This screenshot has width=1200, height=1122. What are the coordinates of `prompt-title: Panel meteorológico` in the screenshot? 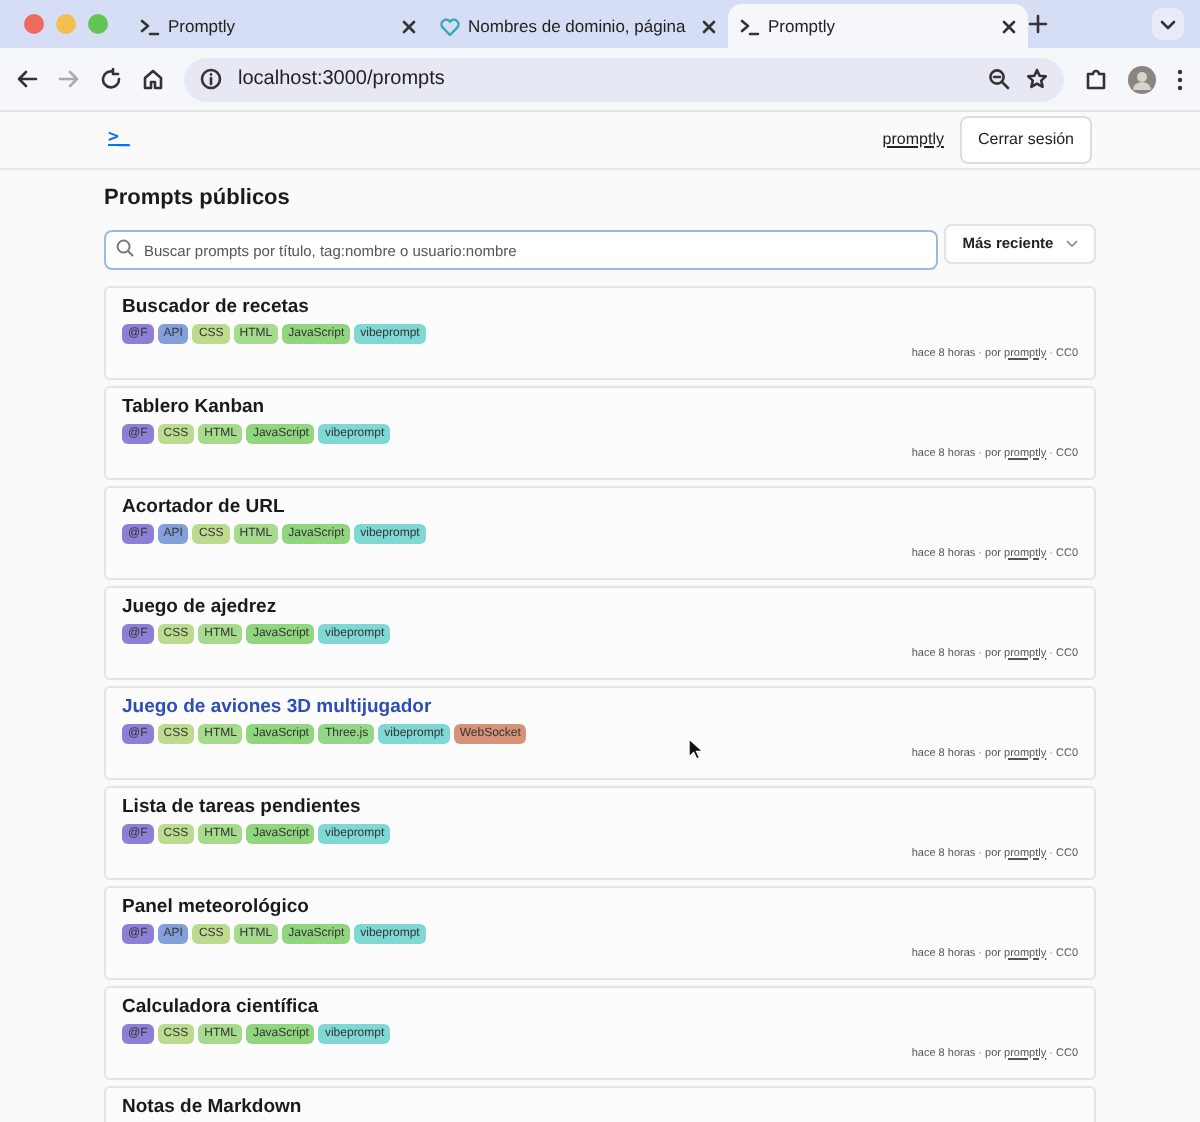 It's located at (600, 907).